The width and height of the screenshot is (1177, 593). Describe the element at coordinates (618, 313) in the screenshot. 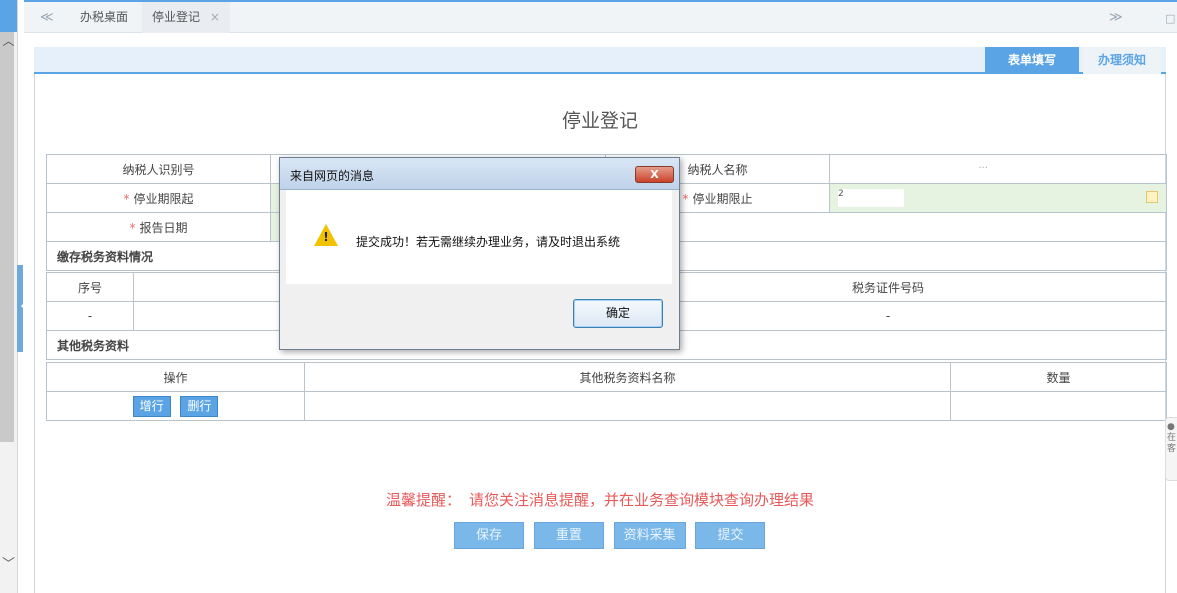

I see `ok-button: 确定` at that location.